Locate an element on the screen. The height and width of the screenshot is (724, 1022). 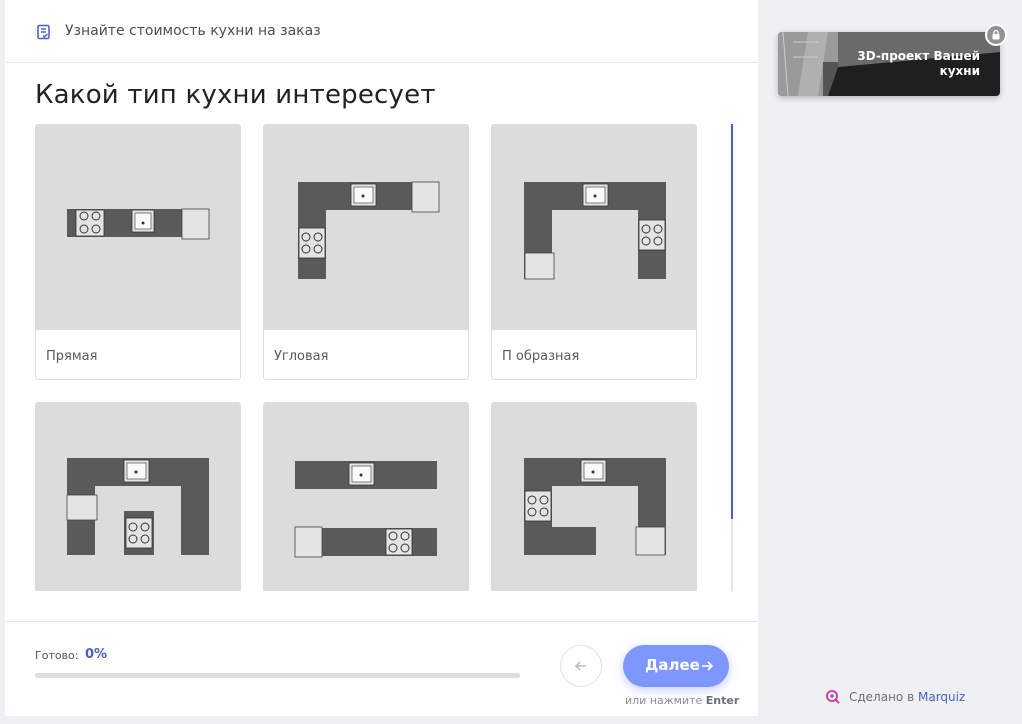
enter-hint-key: Enter is located at coordinates (722, 700).